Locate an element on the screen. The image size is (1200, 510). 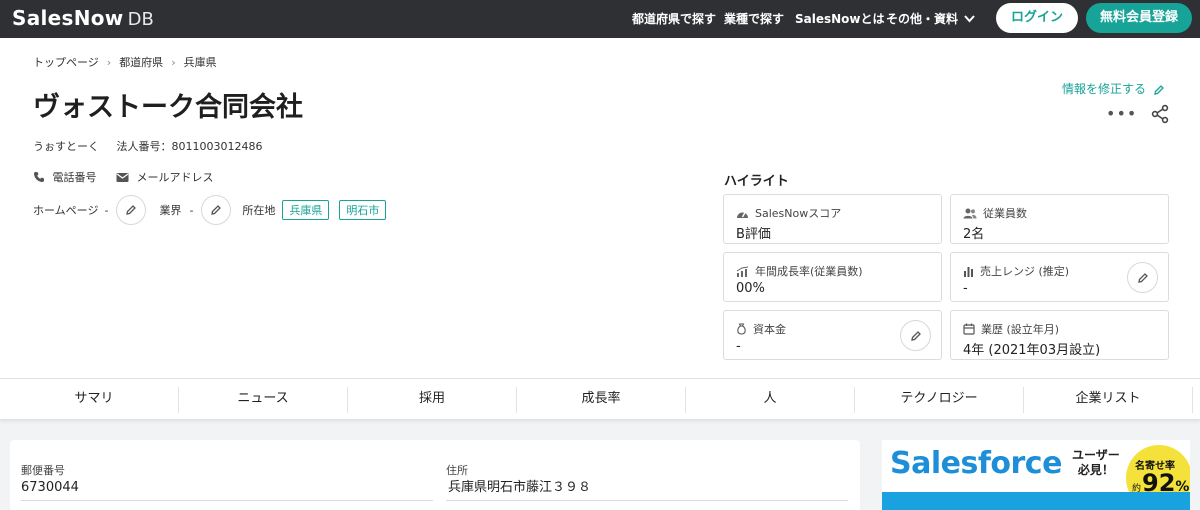
highlight-card-capital: 資本金 - is located at coordinates (832, 335).